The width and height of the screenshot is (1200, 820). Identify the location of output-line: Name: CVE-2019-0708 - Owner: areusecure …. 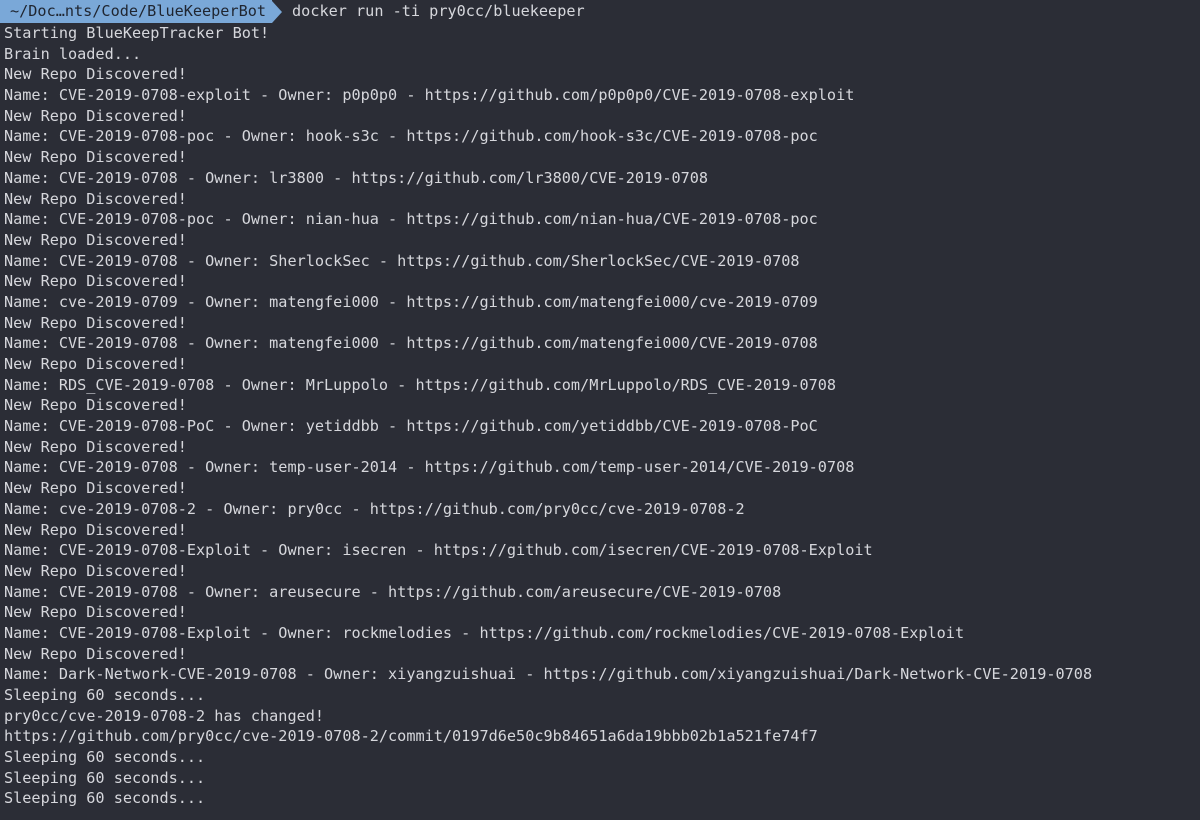
(393, 591).